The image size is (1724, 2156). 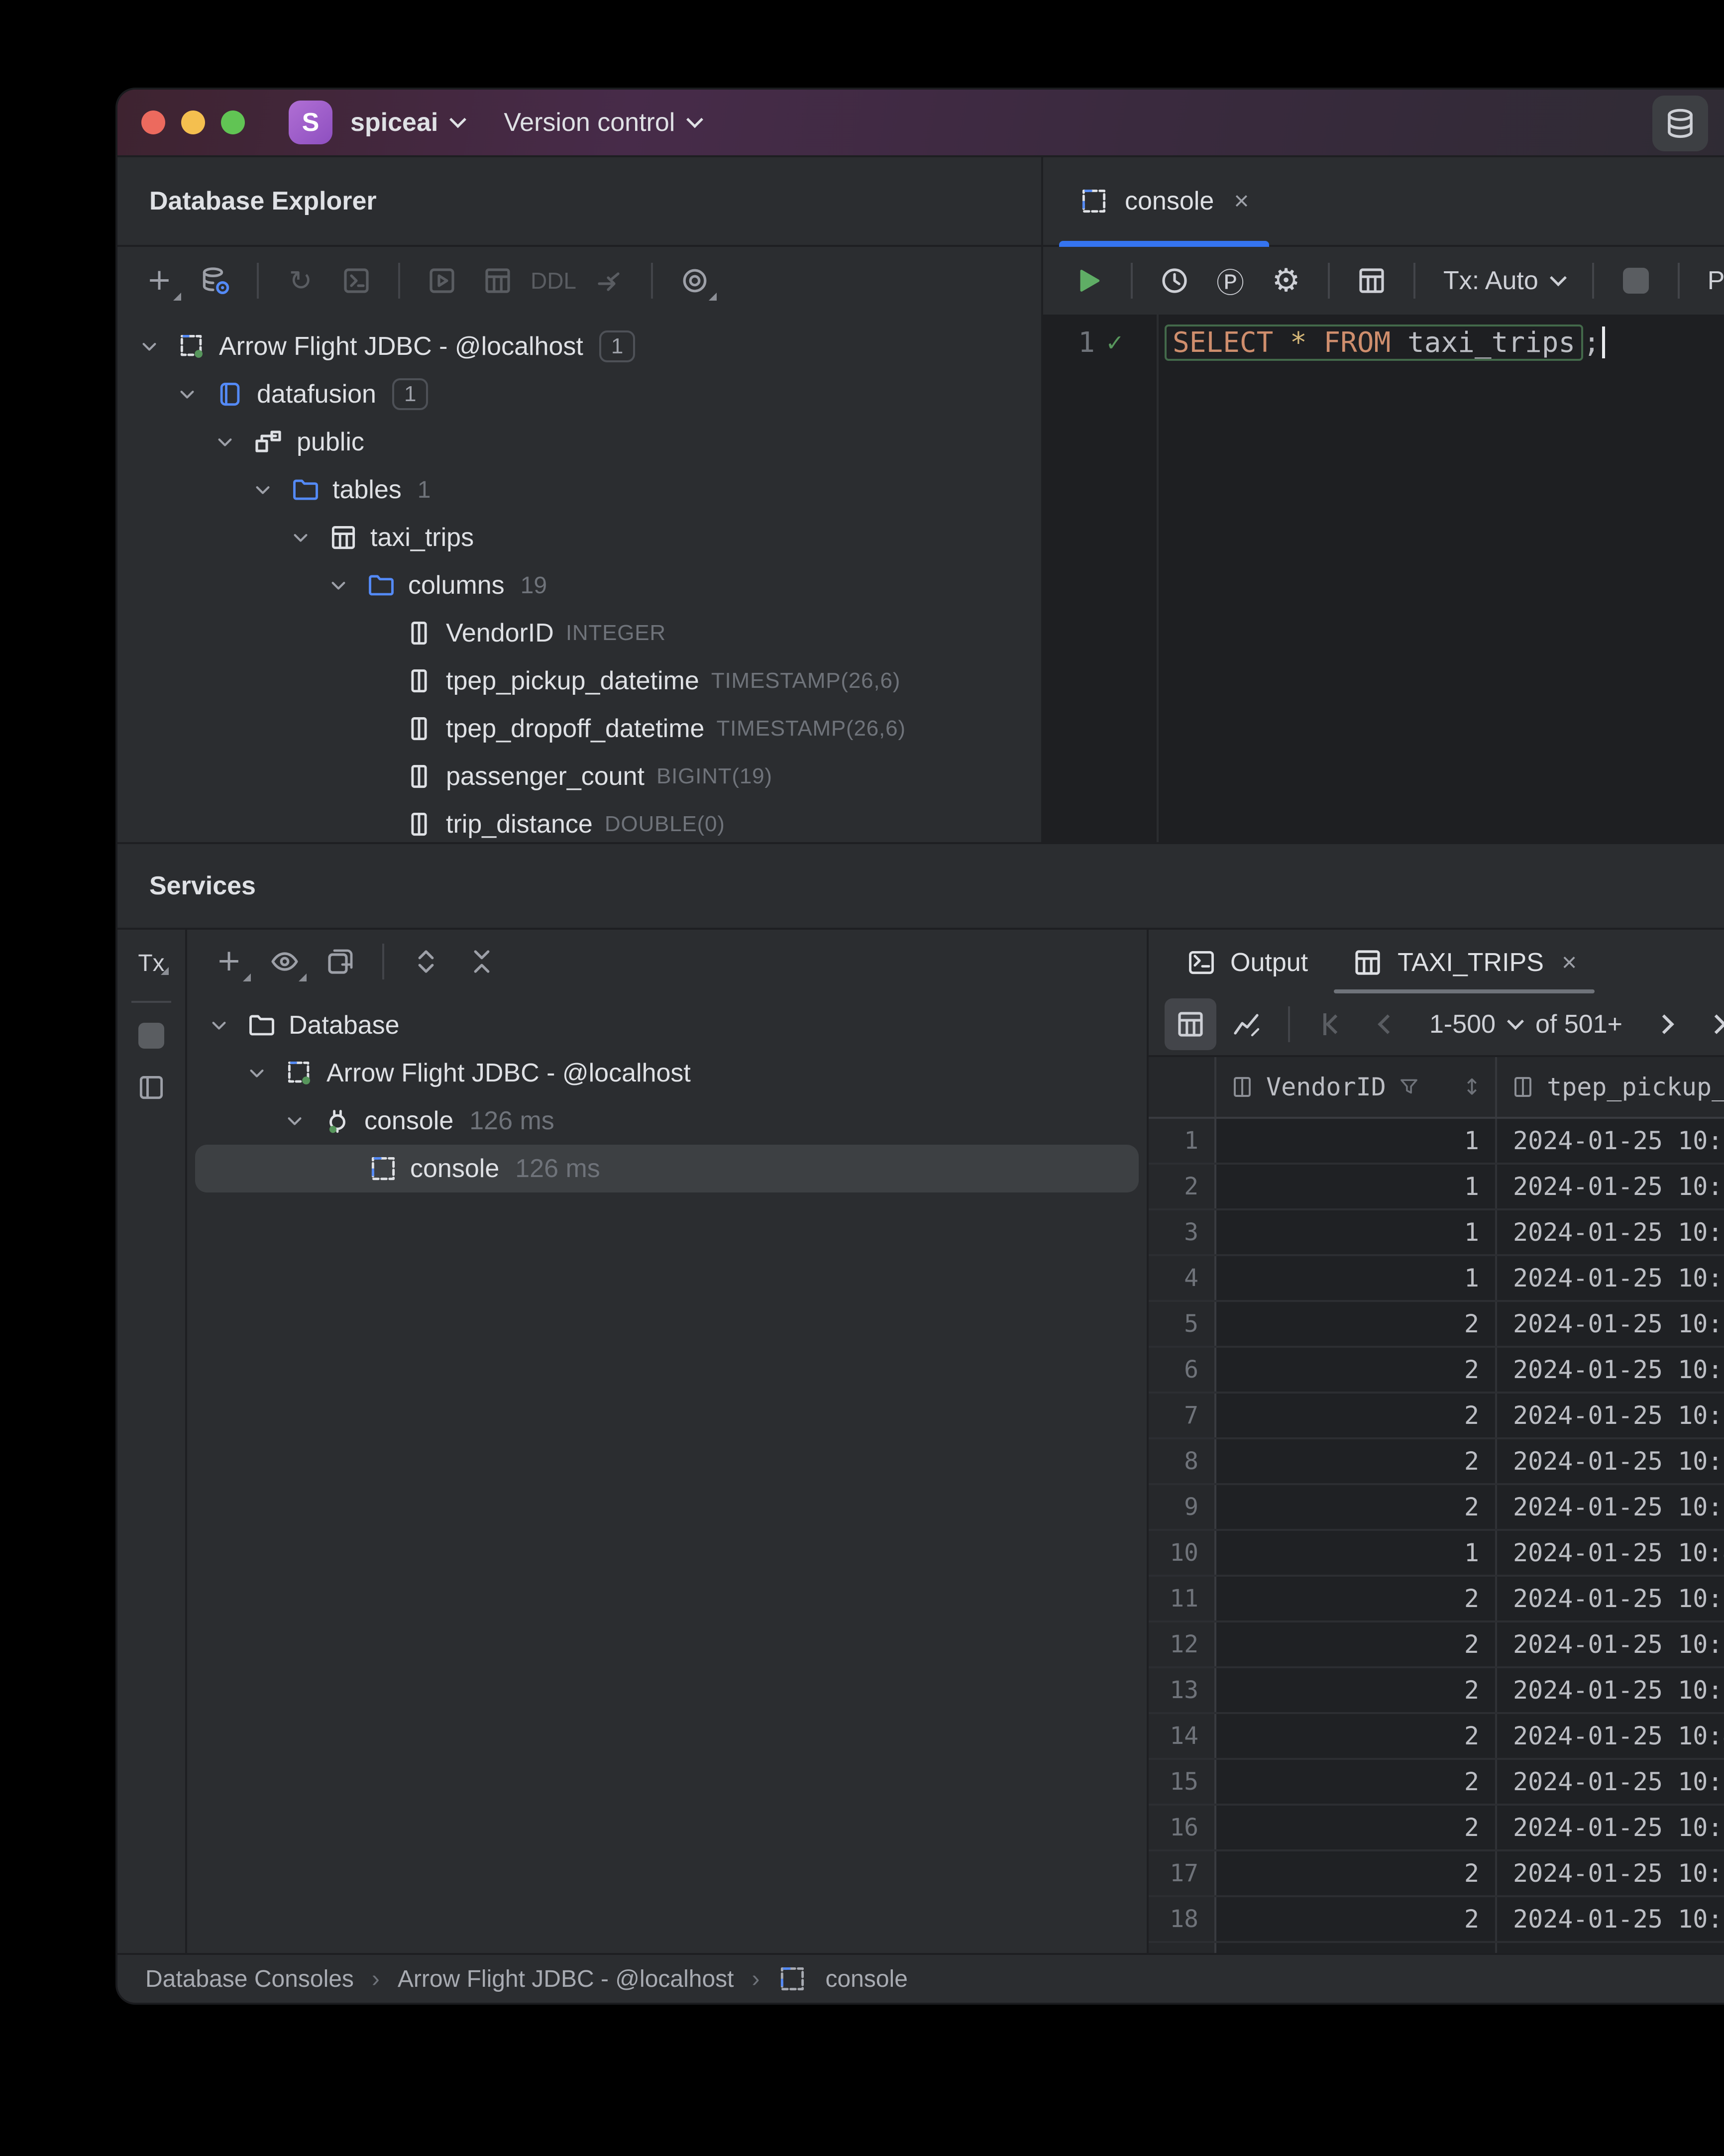 What do you see at coordinates (1286, 281) in the screenshot?
I see `console-settings-button: ⚙` at bounding box center [1286, 281].